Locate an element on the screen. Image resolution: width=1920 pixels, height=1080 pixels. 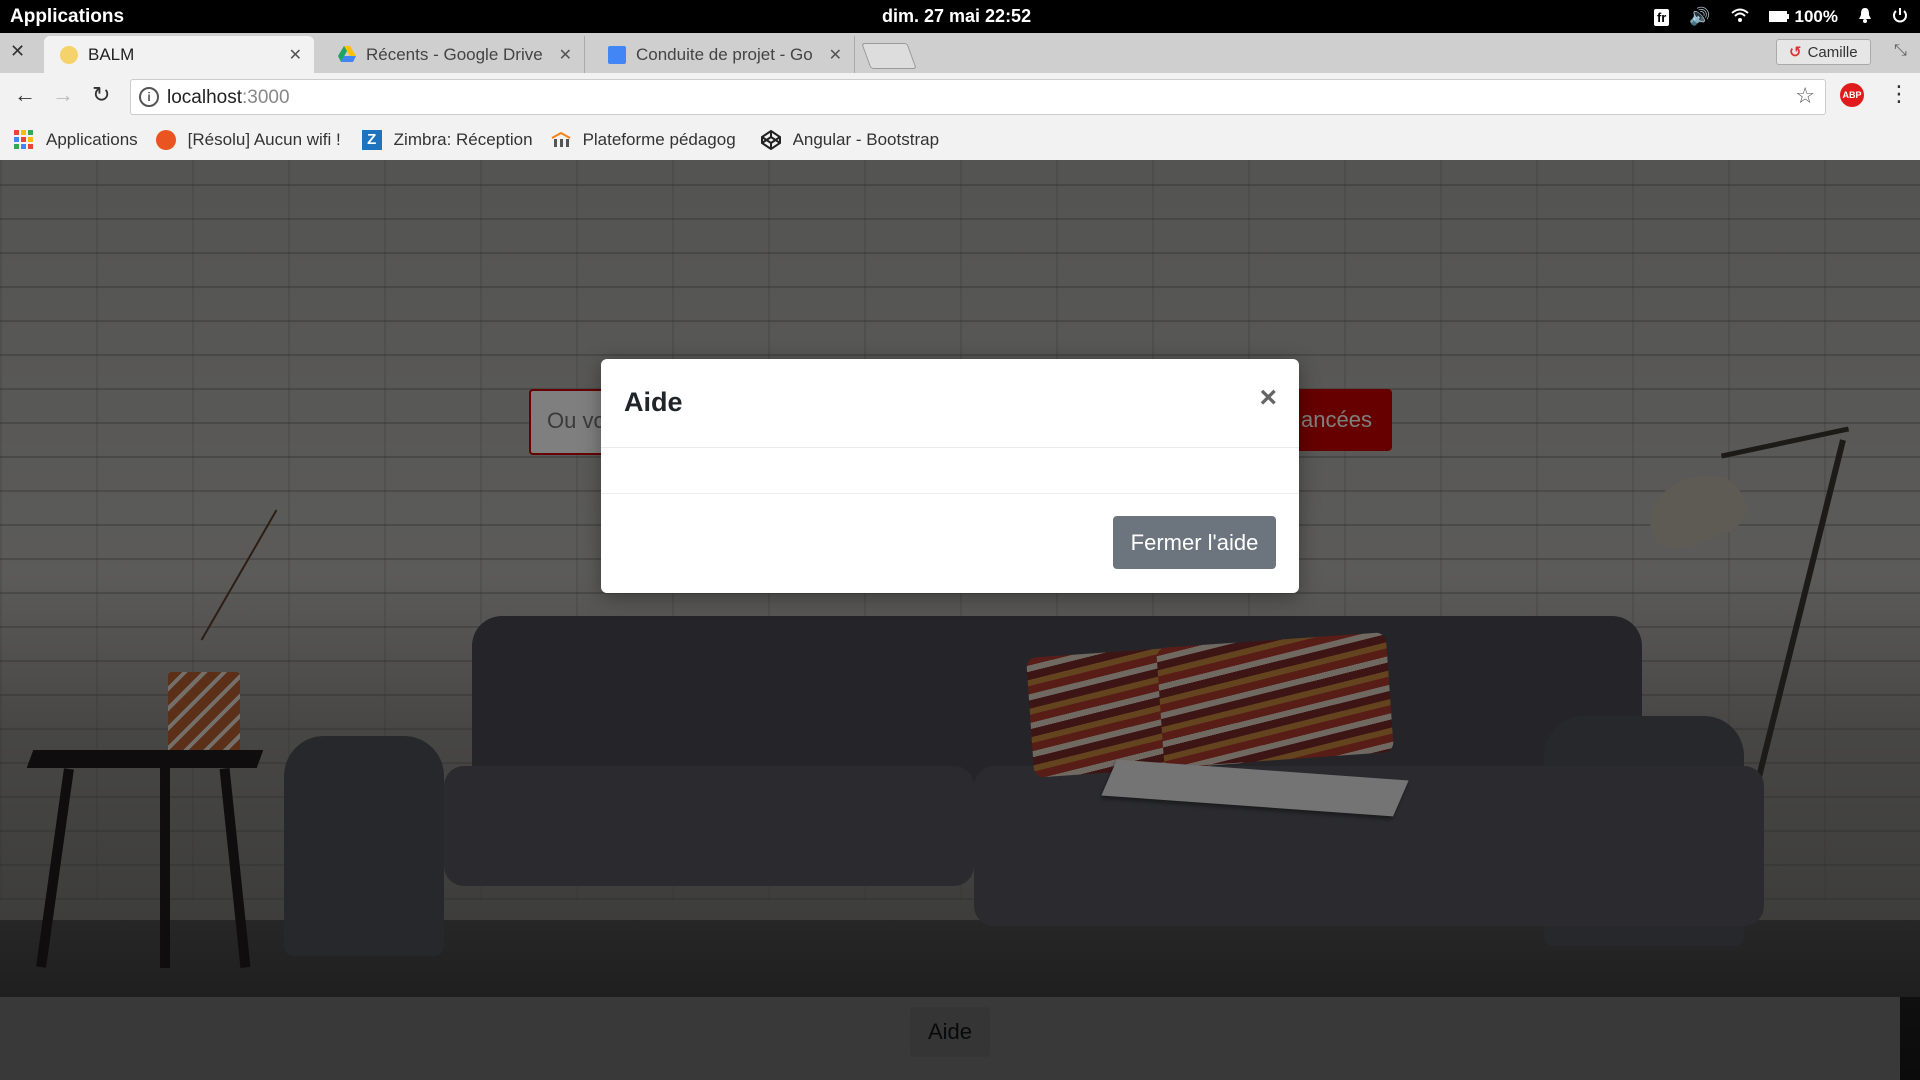
bookmark-resolu-wifi: [Résolu] Aucun wifi ! is located at coordinates (249, 139).